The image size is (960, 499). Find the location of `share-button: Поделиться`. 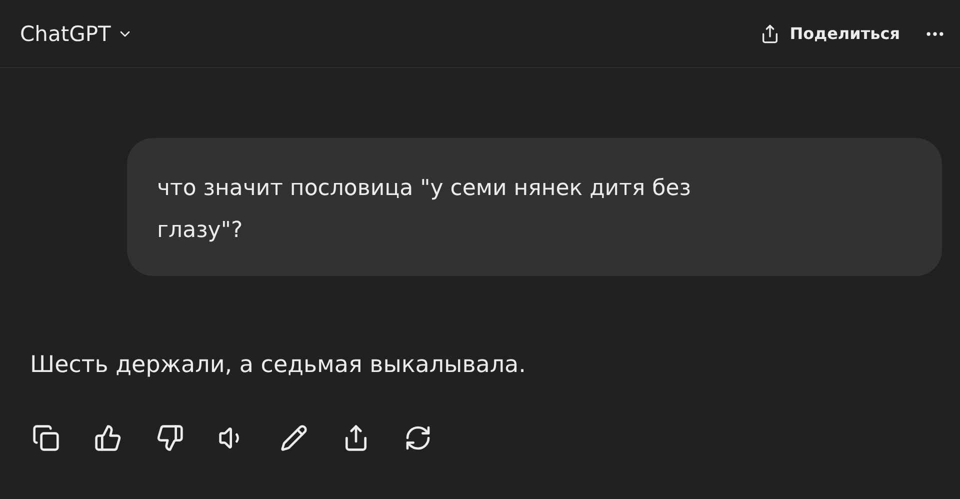

share-button: Поделиться is located at coordinates (830, 34).